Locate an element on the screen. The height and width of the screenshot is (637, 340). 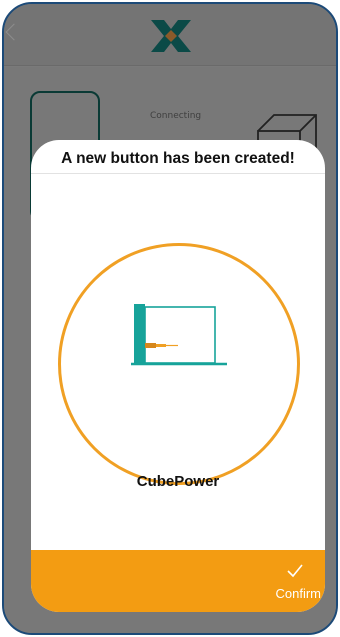
connecting-status: Connecting is located at coordinates (176, 116).